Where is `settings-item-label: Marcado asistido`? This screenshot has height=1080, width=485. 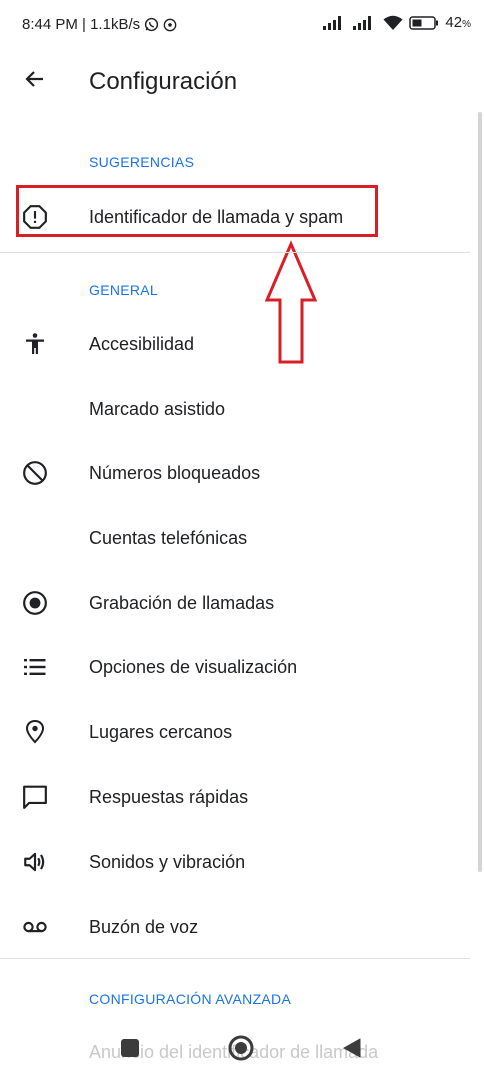
settings-item-label: Marcado asistido is located at coordinates (157, 409).